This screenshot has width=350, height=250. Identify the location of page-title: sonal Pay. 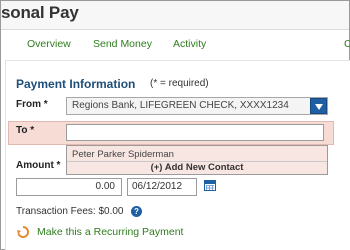
(40, 12).